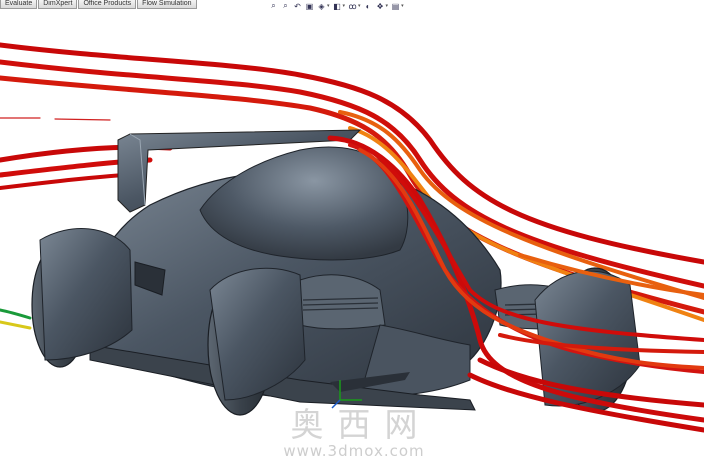 Image resolution: width=704 pixels, height=474 pixels. I want to click on edit-appearance-icon: ◐, so click(368, 6).